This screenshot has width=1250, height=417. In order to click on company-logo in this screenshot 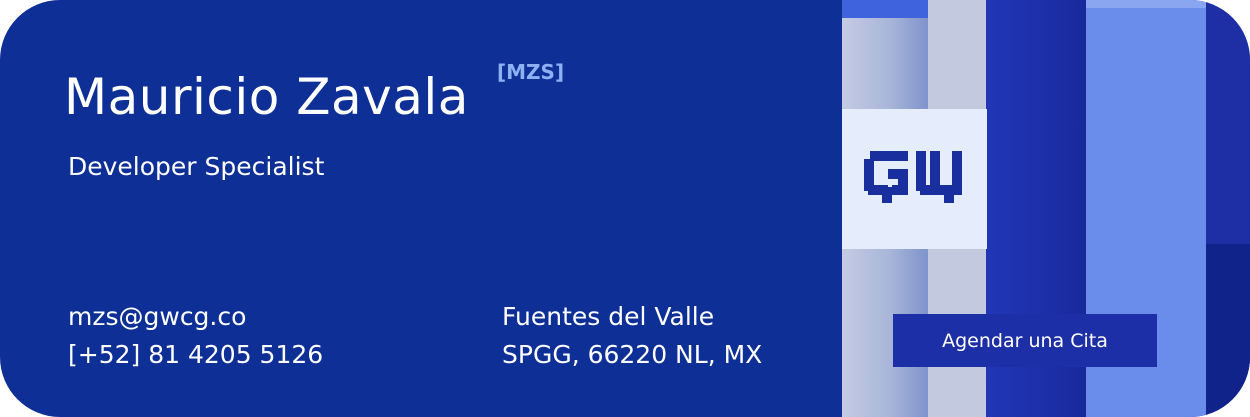, I will do `click(914, 179)`.